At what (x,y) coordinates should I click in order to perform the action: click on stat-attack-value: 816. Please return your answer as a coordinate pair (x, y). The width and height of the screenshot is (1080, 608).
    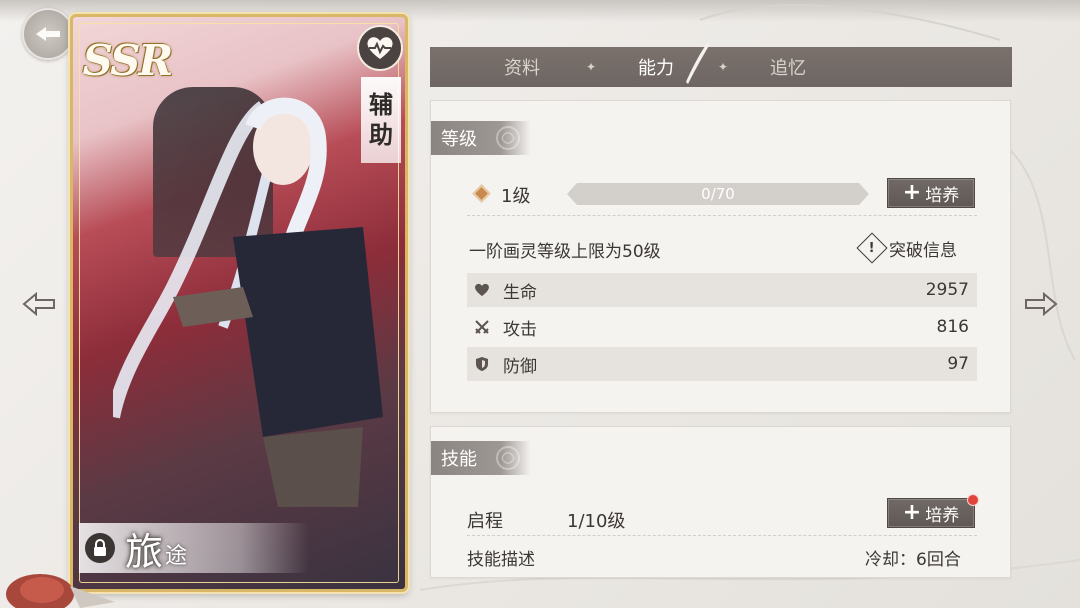
    Looking at the image, I should click on (952, 327).